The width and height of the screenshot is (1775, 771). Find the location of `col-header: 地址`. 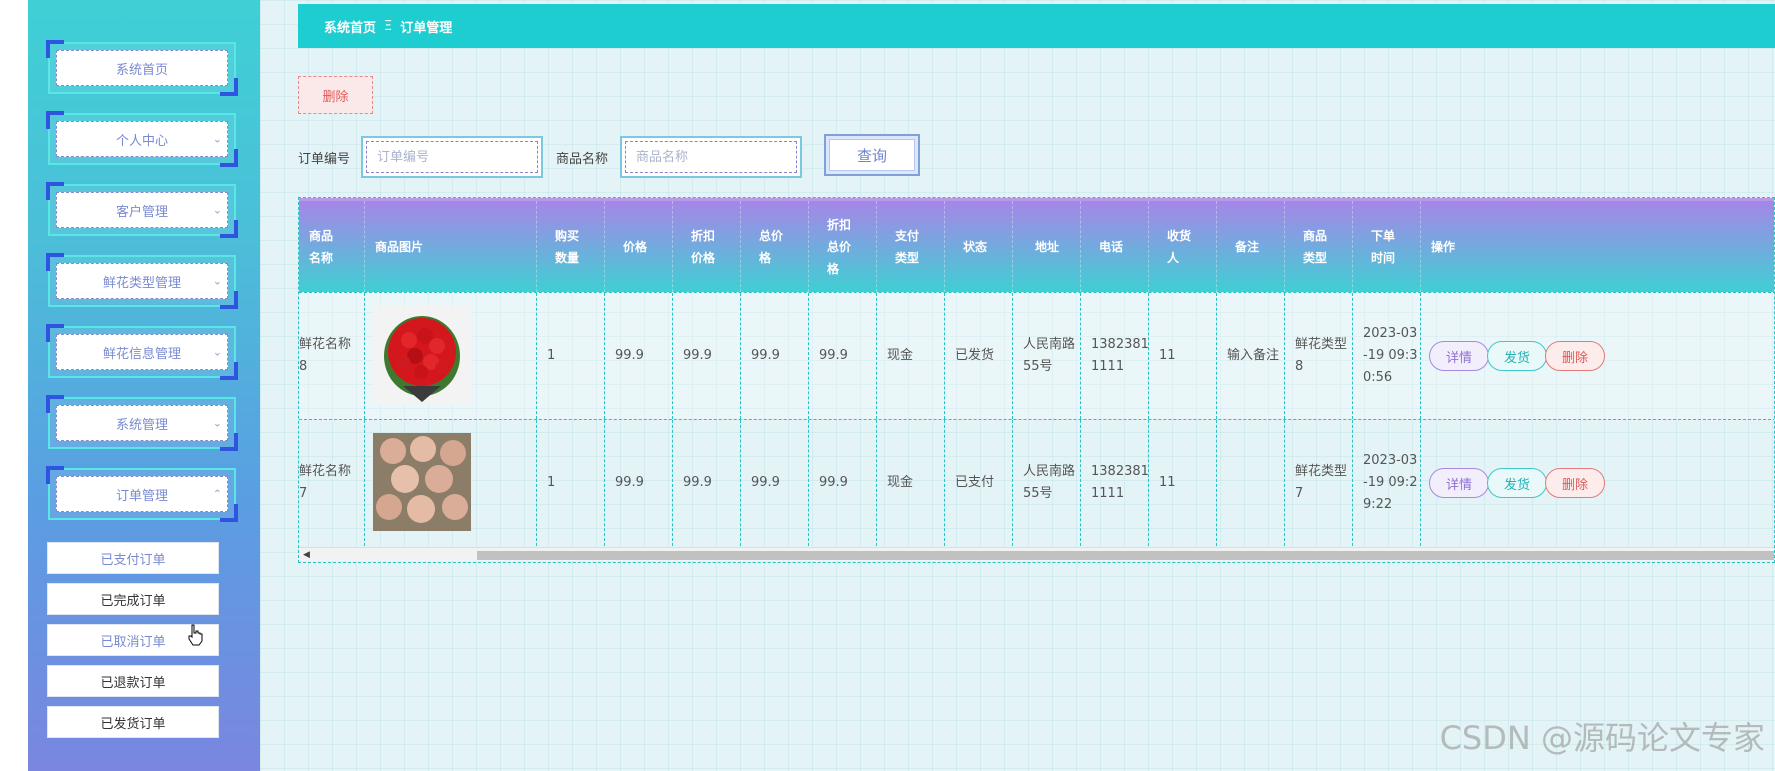

col-header: 地址 is located at coordinates (1047, 246).